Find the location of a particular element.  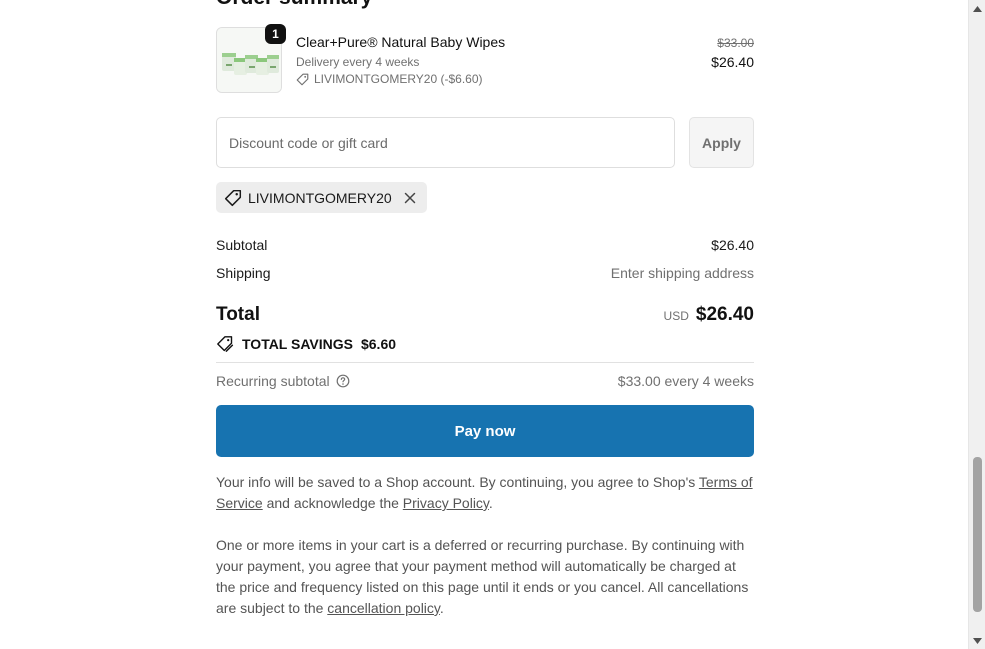

subtotal-row: Subtotal $26.40 is located at coordinates (485, 245).